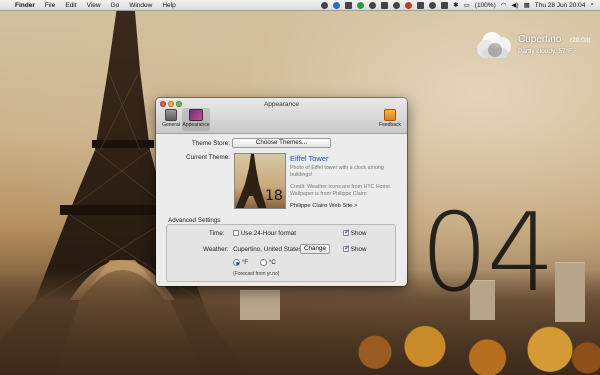 The width and height of the screenshot is (600, 375). What do you see at coordinates (208, 157) in the screenshot?
I see `current-theme-label: Current Theme:` at bounding box center [208, 157].